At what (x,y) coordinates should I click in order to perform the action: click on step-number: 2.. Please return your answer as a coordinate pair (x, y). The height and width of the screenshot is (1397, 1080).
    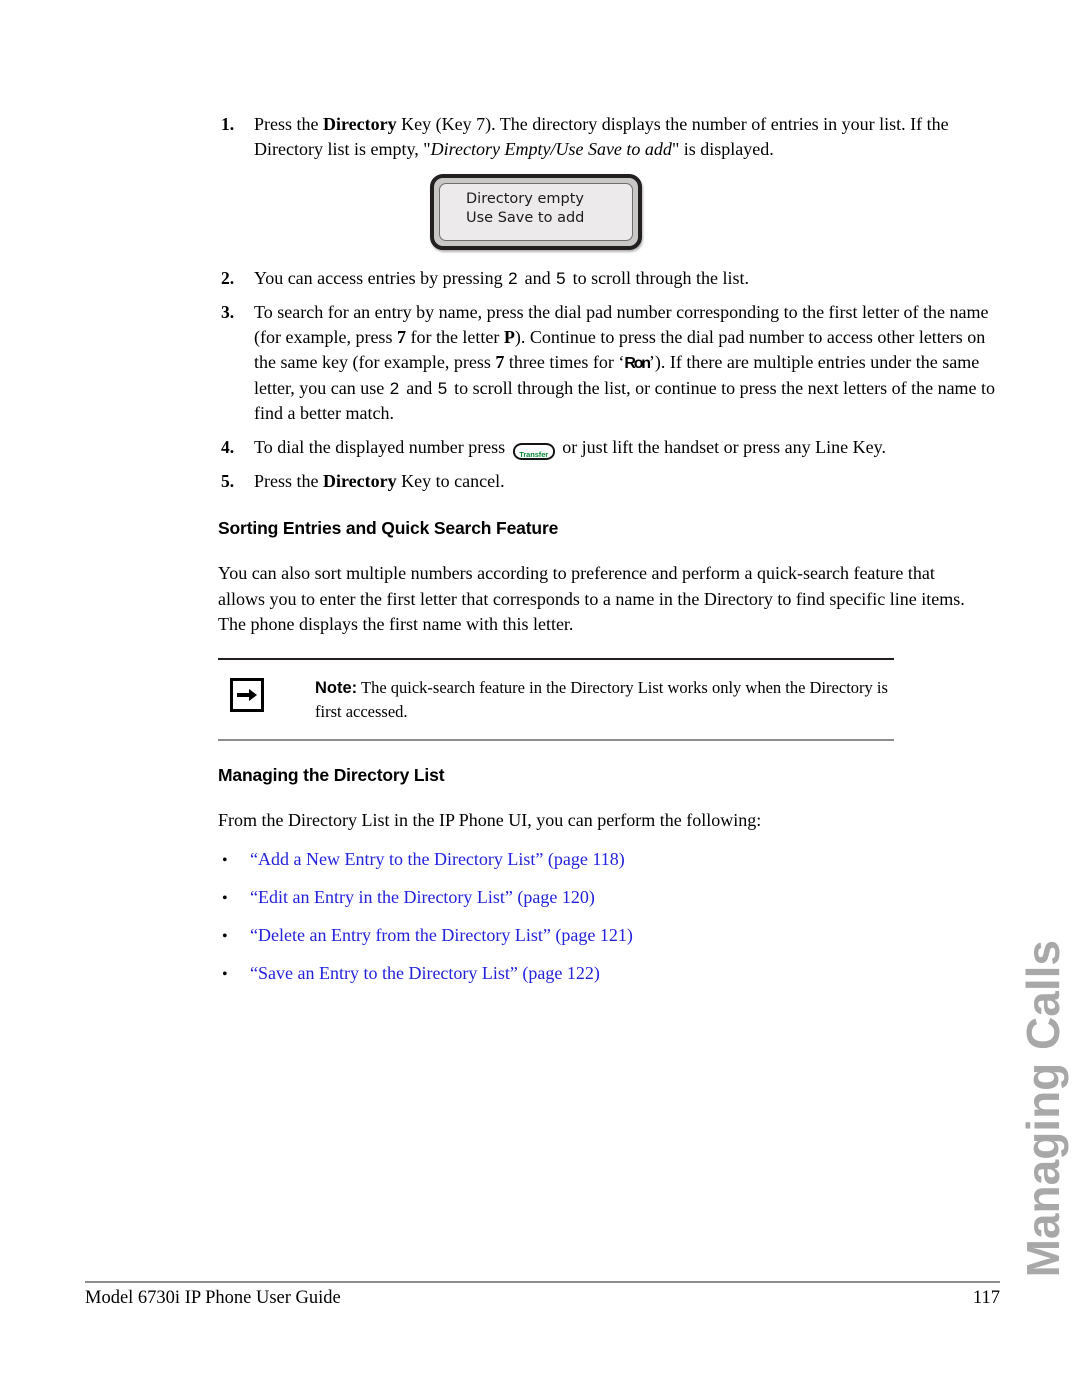
    Looking at the image, I should click on (228, 278).